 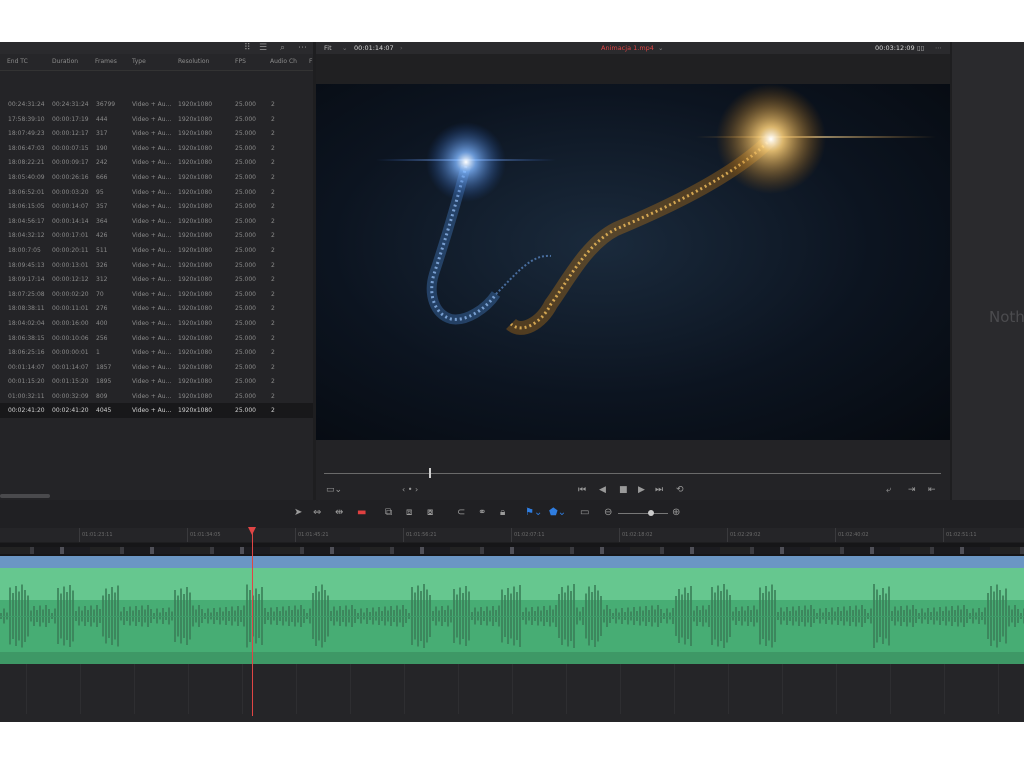 I want to click on lock-icon: 🔒︎, so click(x=502, y=513).